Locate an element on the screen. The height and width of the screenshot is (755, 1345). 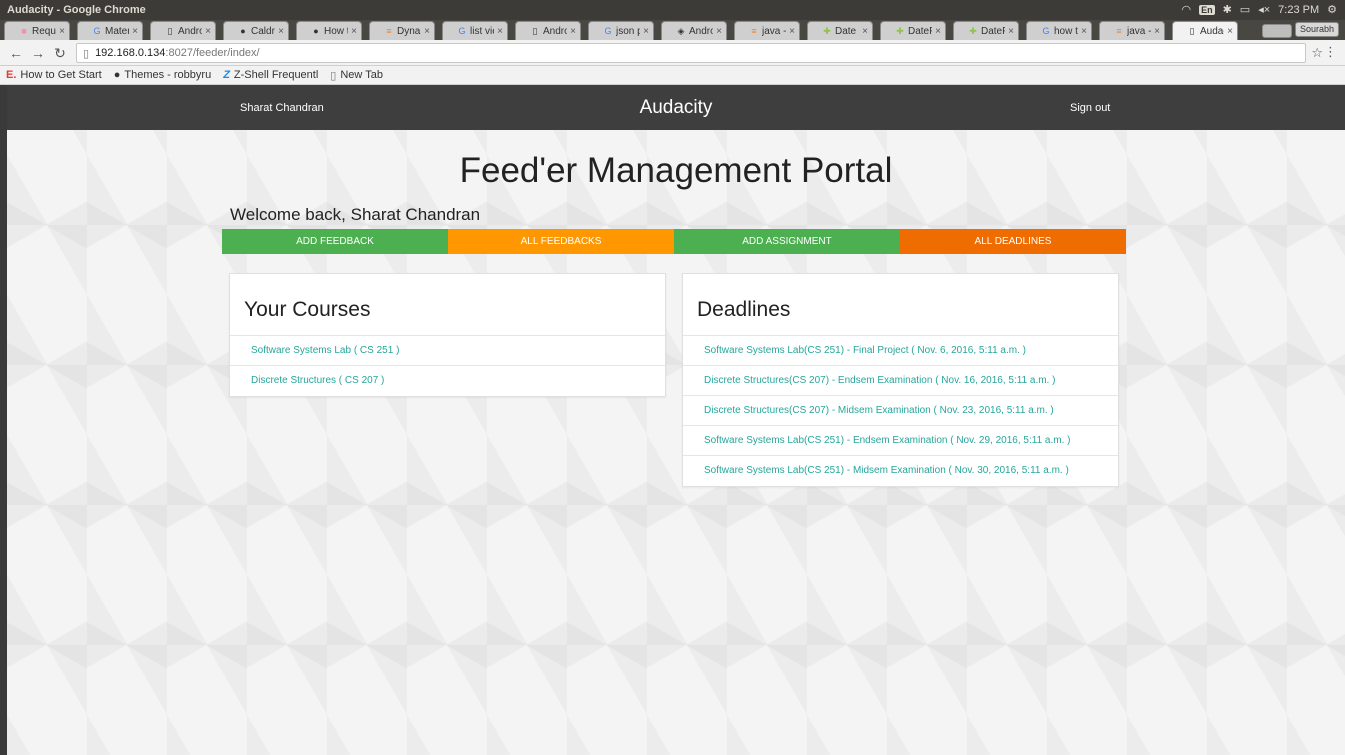
profile-button: Sourabh is located at coordinates (1316, 29).